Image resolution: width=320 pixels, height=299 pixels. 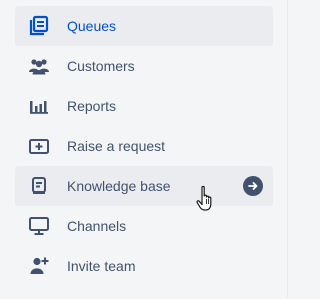 What do you see at coordinates (39, 66) in the screenshot?
I see `customers-icon` at bounding box center [39, 66].